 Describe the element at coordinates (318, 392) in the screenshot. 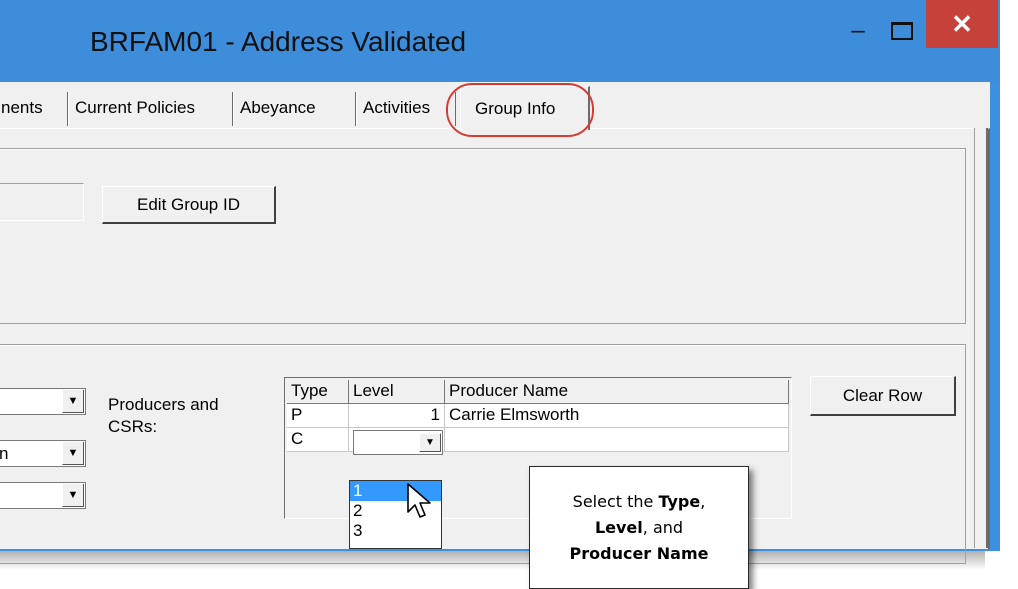

I see `column-header-type: Type` at that location.